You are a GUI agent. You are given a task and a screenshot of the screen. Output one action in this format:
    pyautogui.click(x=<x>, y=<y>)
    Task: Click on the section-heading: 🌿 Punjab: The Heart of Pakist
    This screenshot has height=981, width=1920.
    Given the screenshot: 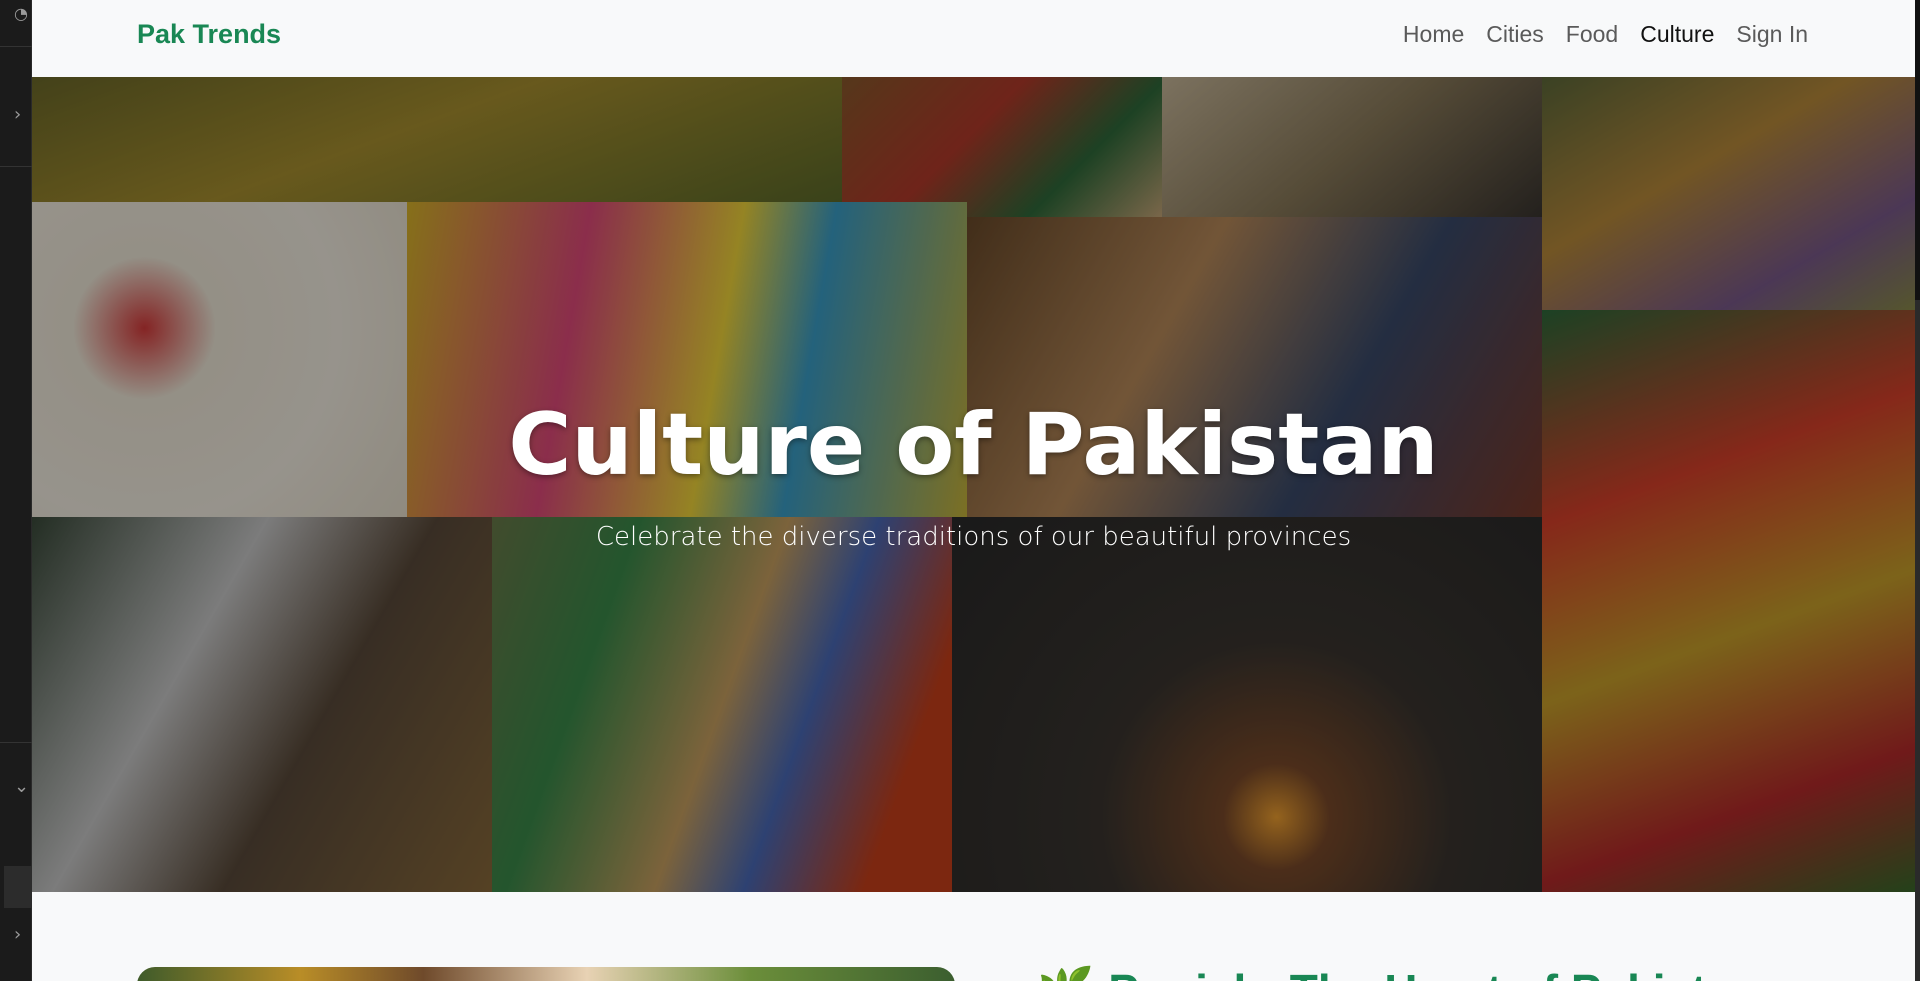 What is the action you would take?
    pyautogui.click(x=1371, y=972)
    